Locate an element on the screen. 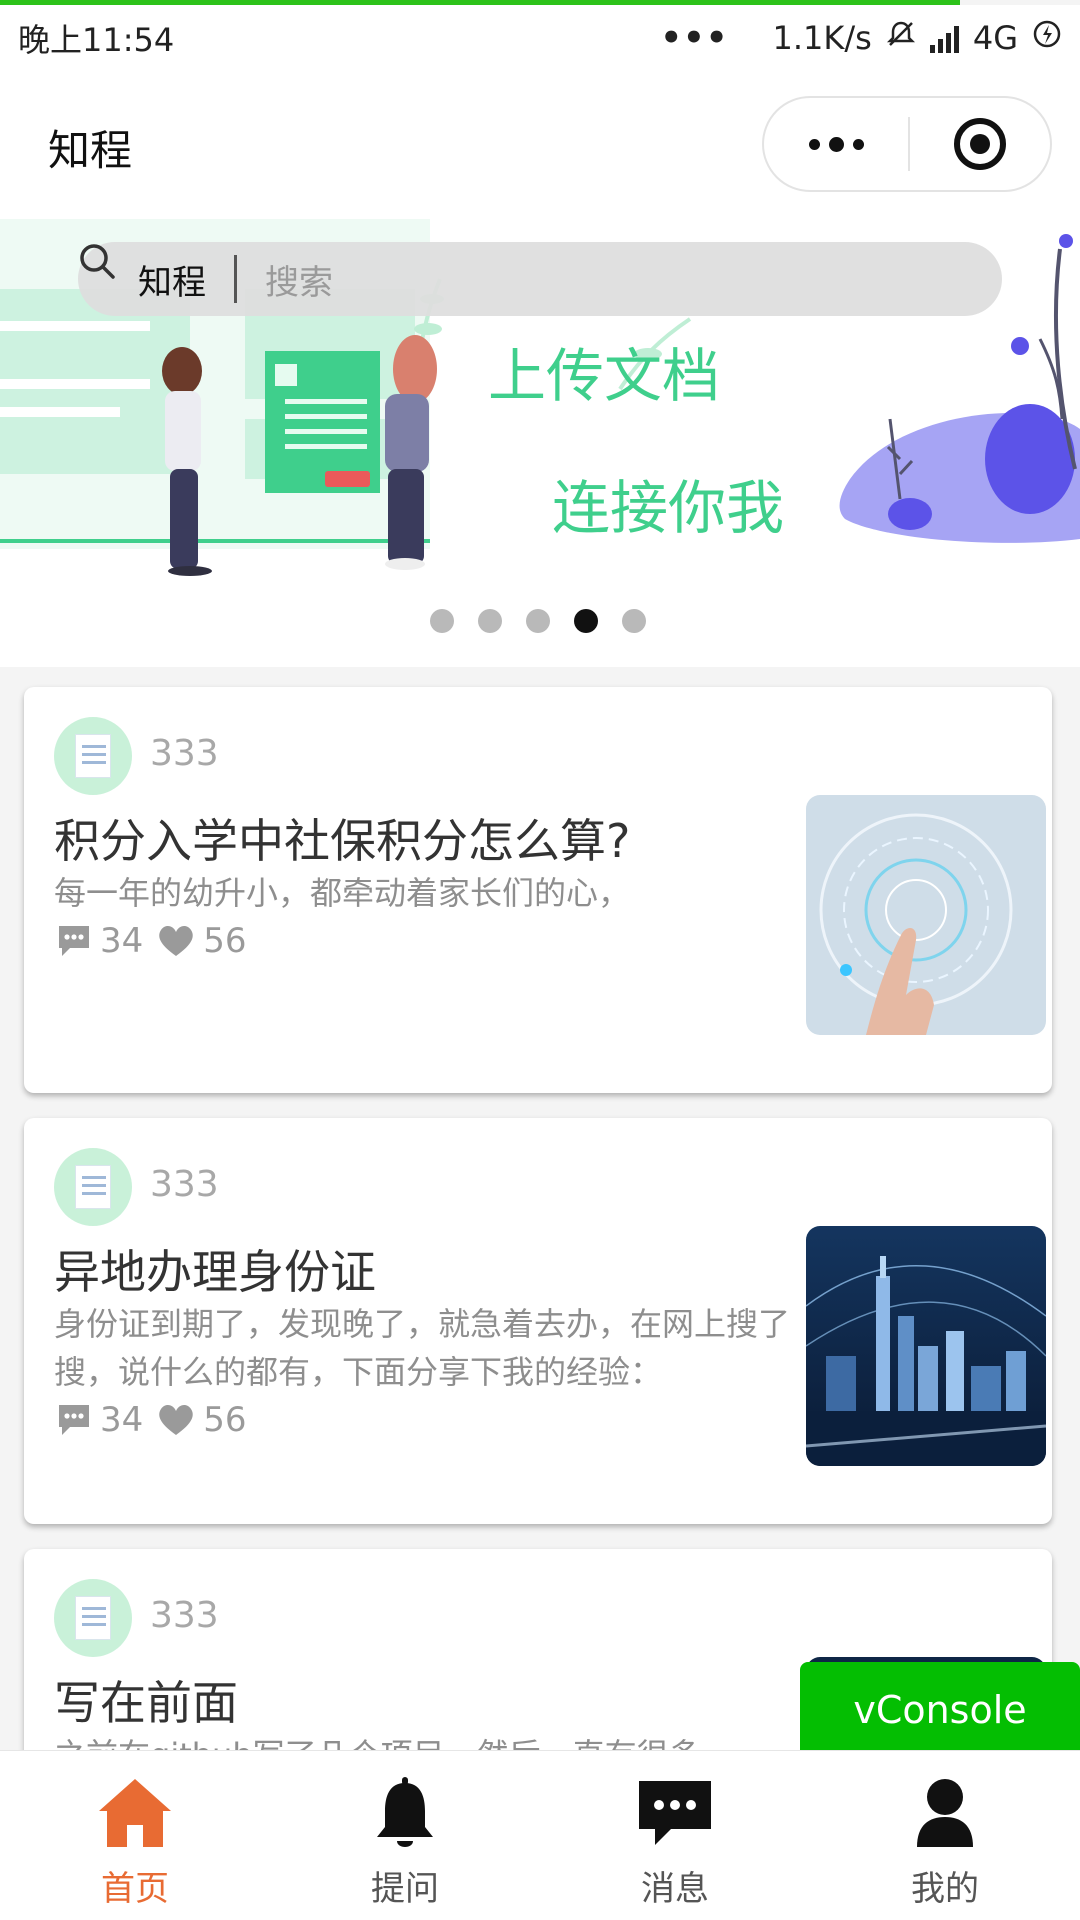  tab-label: 我的 is located at coordinates (945, 1889).